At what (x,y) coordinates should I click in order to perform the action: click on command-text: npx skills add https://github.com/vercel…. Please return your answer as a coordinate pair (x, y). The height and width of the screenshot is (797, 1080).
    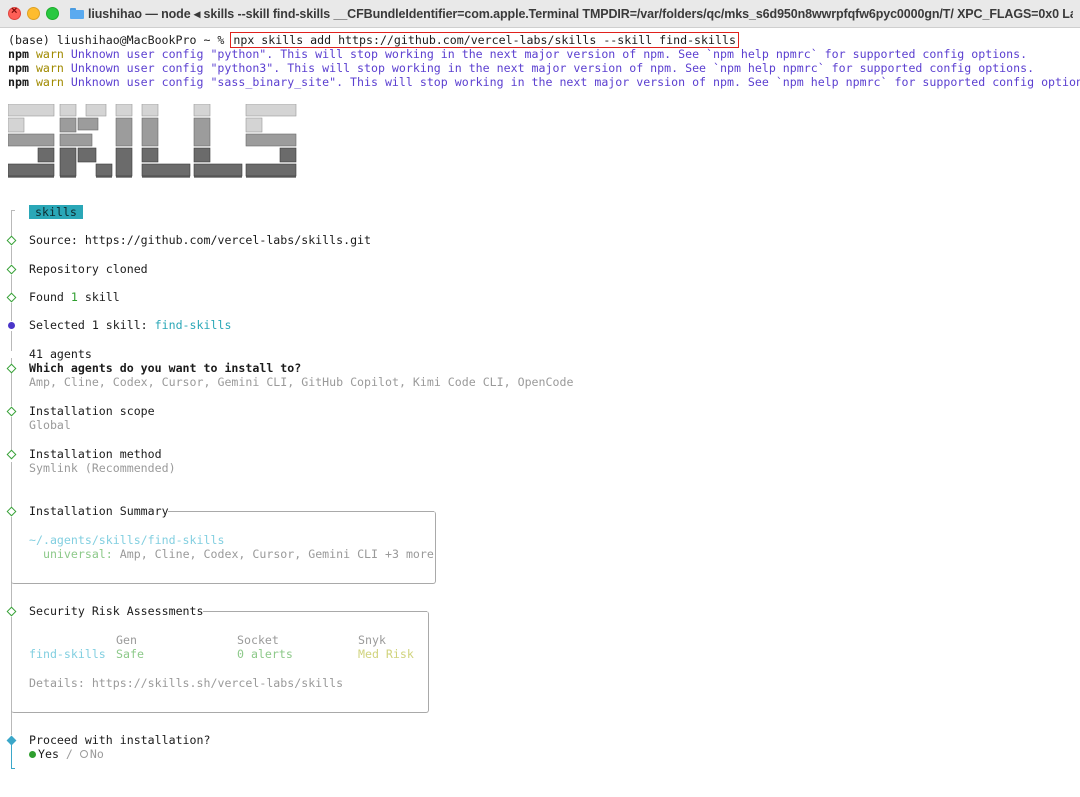
    Looking at the image, I should click on (484, 40).